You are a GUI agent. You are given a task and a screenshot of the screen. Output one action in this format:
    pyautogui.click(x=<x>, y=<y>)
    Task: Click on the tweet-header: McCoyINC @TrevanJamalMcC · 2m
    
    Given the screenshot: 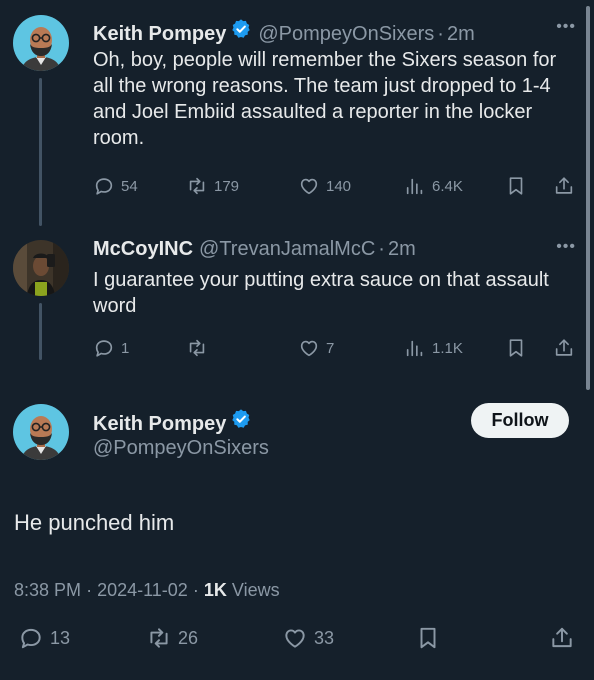 What is the action you would take?
    pyautogui.click(x=254, y=249)
    